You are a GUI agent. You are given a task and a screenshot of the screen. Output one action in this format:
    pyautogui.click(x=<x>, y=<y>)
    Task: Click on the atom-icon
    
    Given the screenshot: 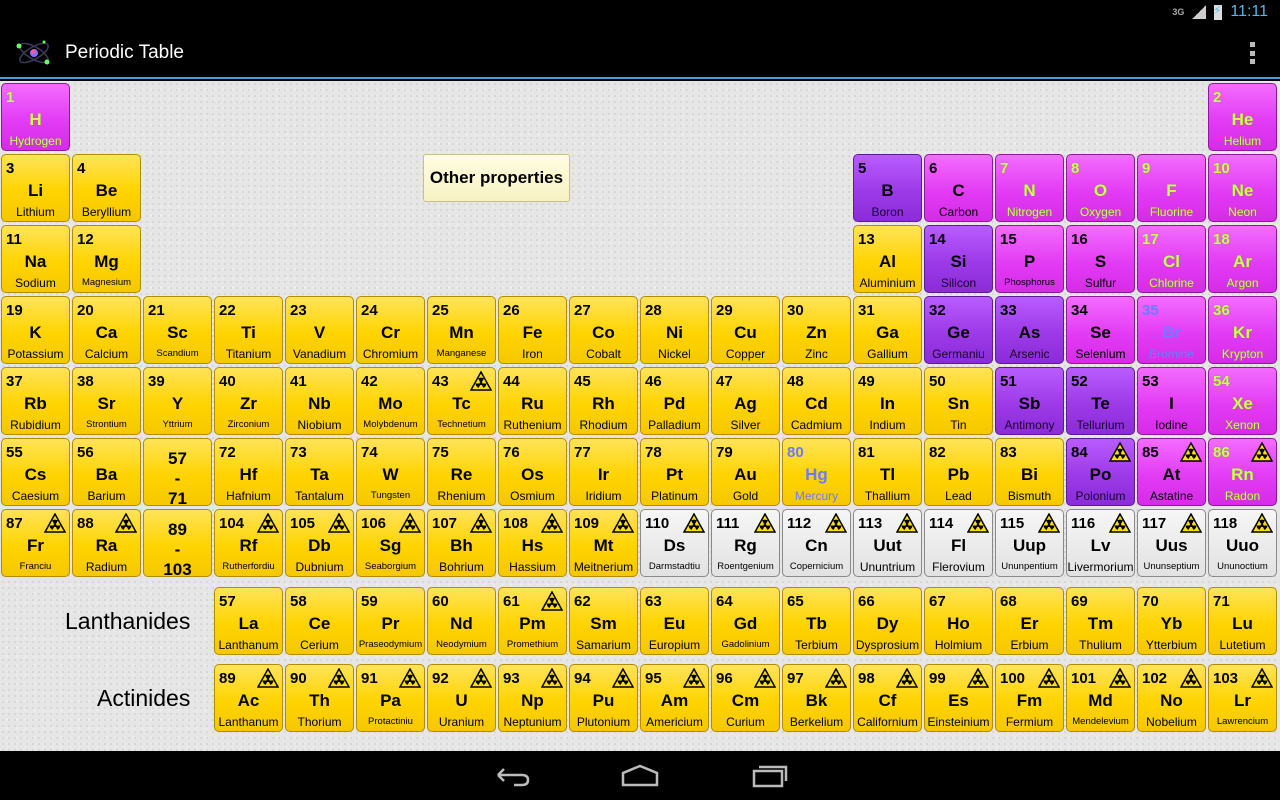 What is the action you would take?
    pyautogui.click(x=34, y=53)
    